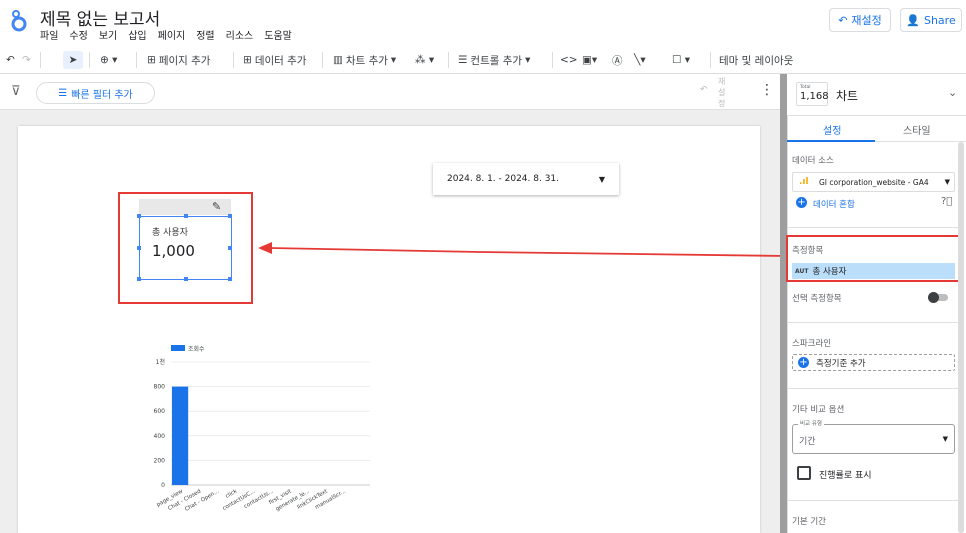 This screenshot has height=533, width=966. I want to click on pencil-icon: ✎, so click(216, 206).